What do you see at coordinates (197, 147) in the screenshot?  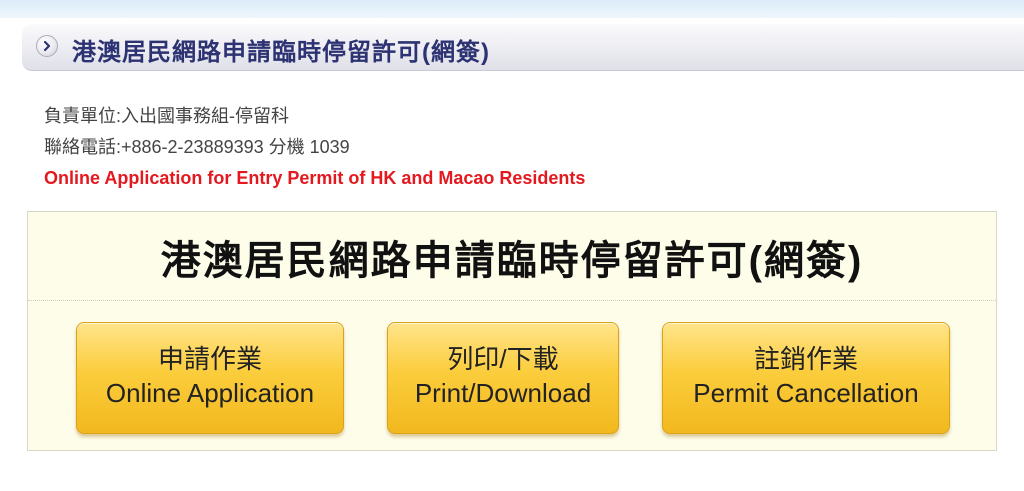 I see `phone-info: 聯絡電話:+886-2-23889393 分機 1039` at bounding box center [197, 147].